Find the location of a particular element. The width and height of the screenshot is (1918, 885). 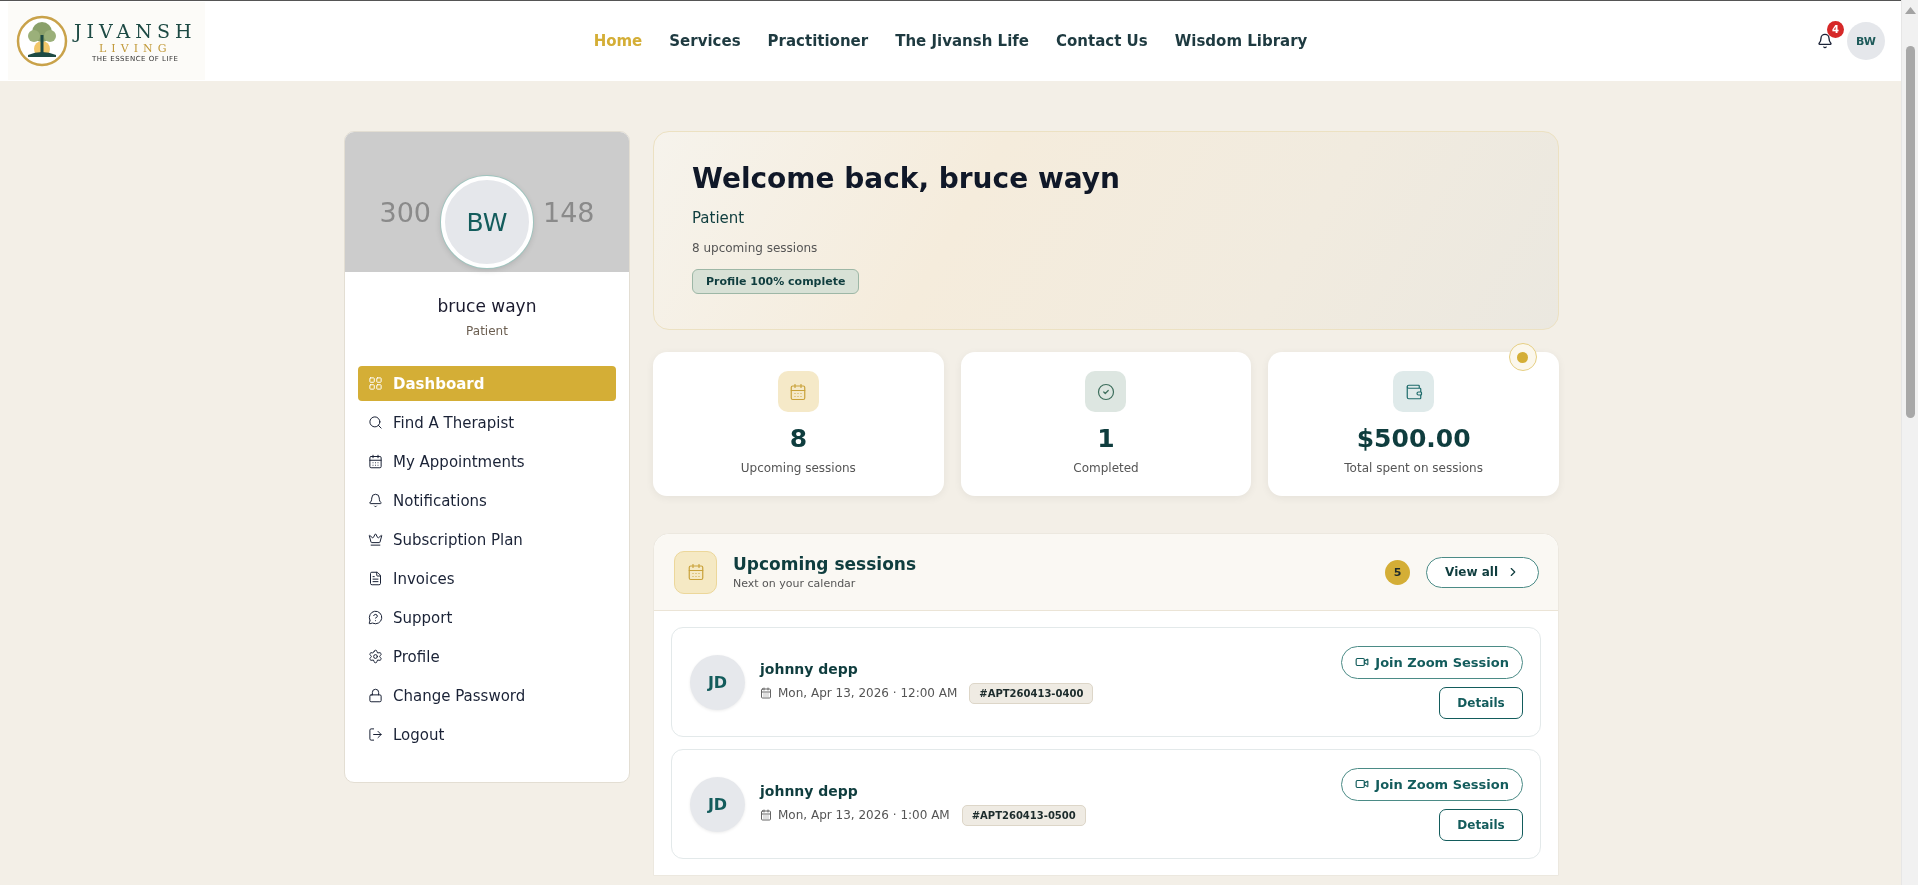

tree-logo-icon is located at coordinates (42, 41).